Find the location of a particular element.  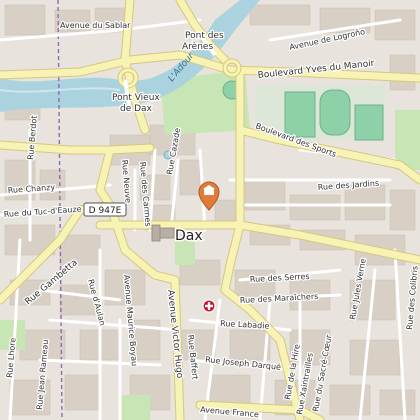

label-avenue-sablar: Avenue du Sablar is located at coordinates (95, 25).